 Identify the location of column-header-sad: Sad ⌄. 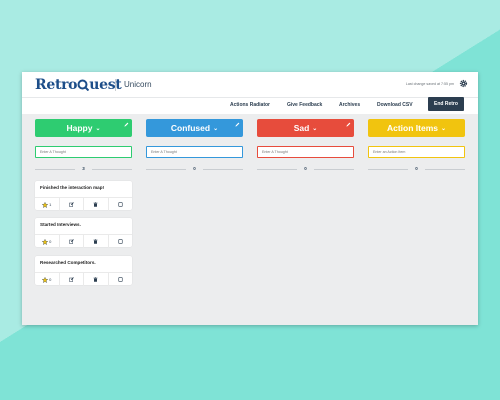
(305, 128).